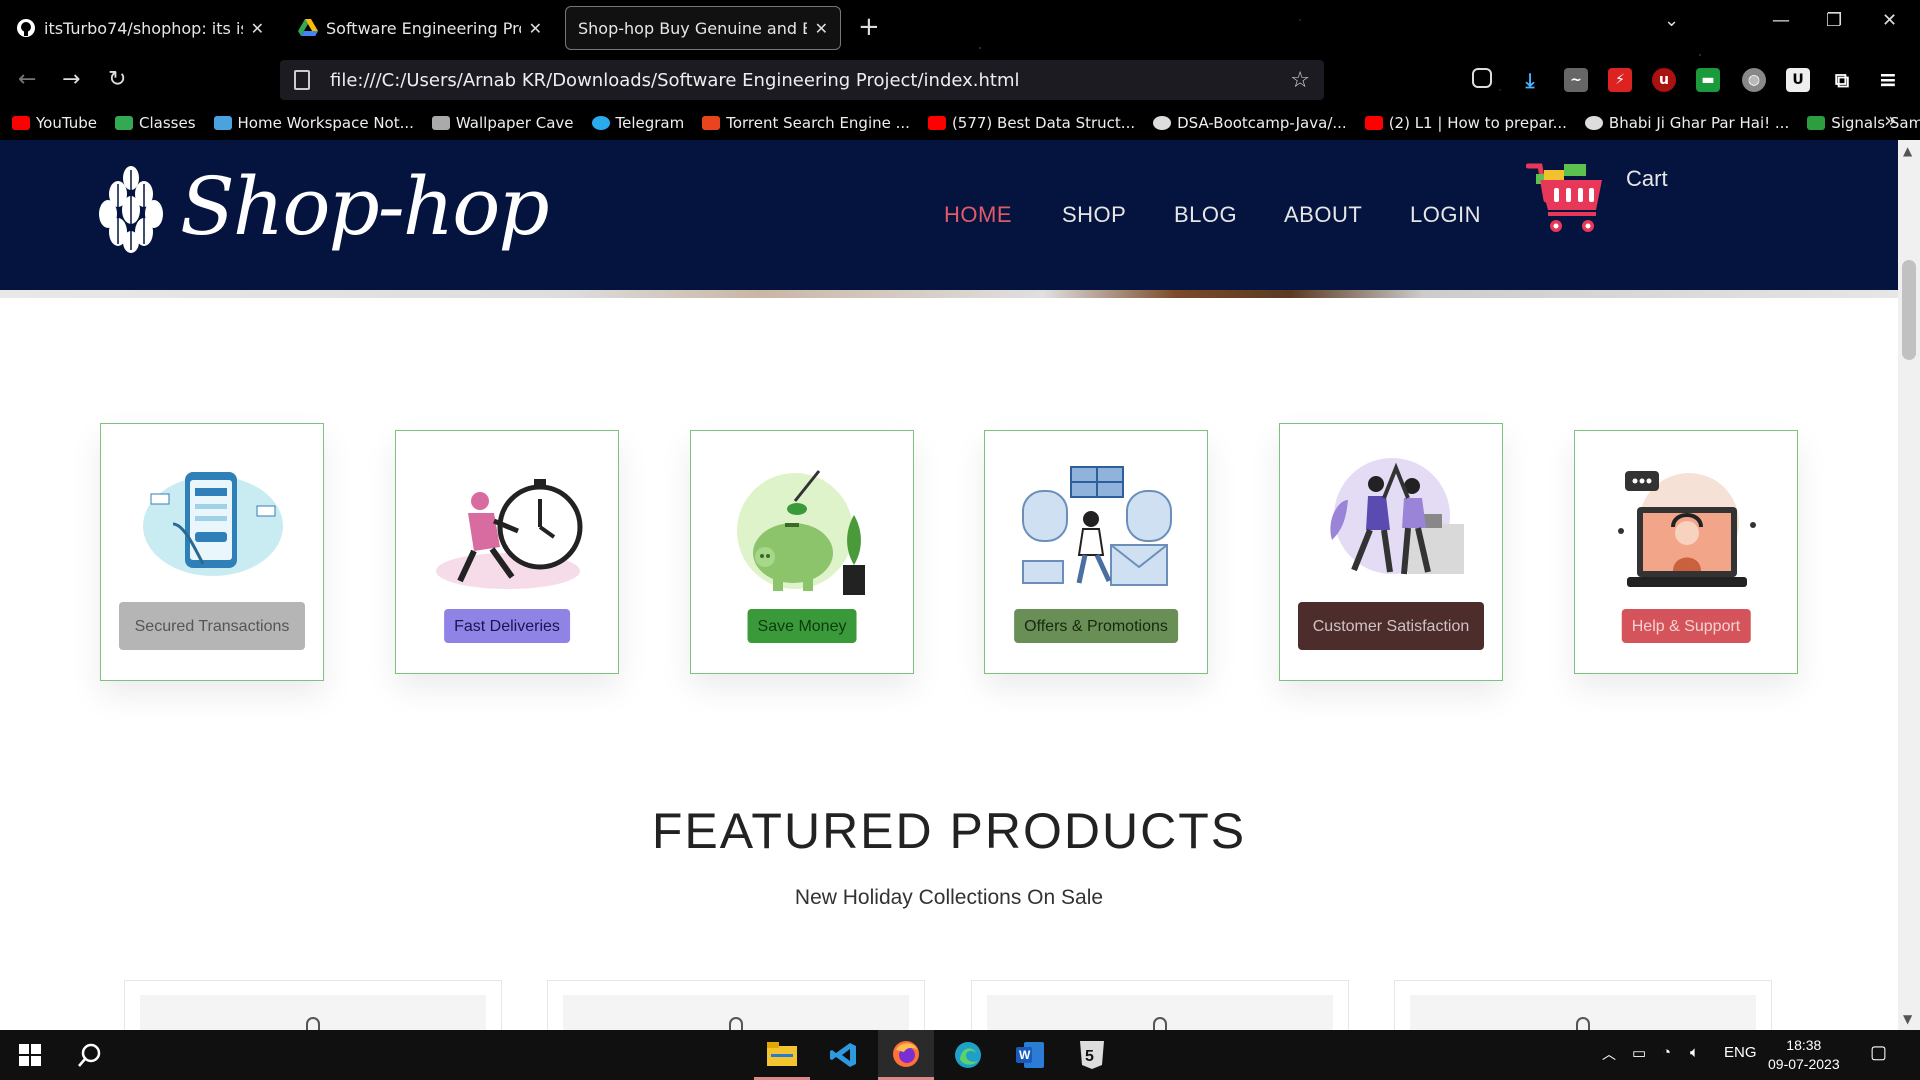 Image resolution: width=1920 pixels, height=1080 pixels. I want to click on extension-green-icon: ▬, so click(1708, 80).